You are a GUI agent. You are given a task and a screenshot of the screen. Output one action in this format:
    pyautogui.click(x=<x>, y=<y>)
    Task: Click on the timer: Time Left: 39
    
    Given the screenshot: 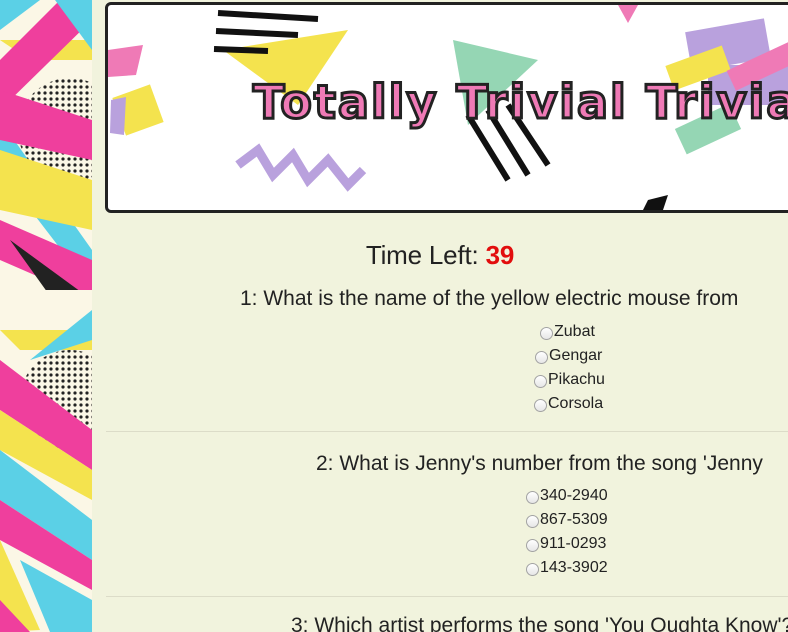 What is the action you would take?
    pyautogui.click(x=440, y=255)
    